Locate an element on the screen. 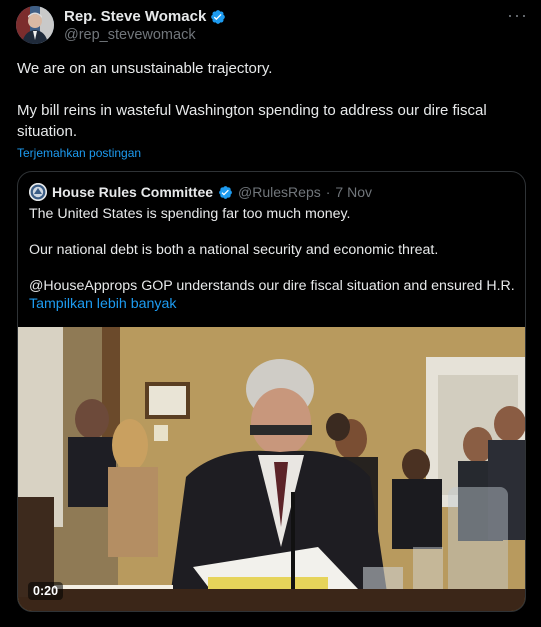 The width and height of the screenshot is (541, 627). quote-date: 7 Nov is located at coordinates (353, 192).